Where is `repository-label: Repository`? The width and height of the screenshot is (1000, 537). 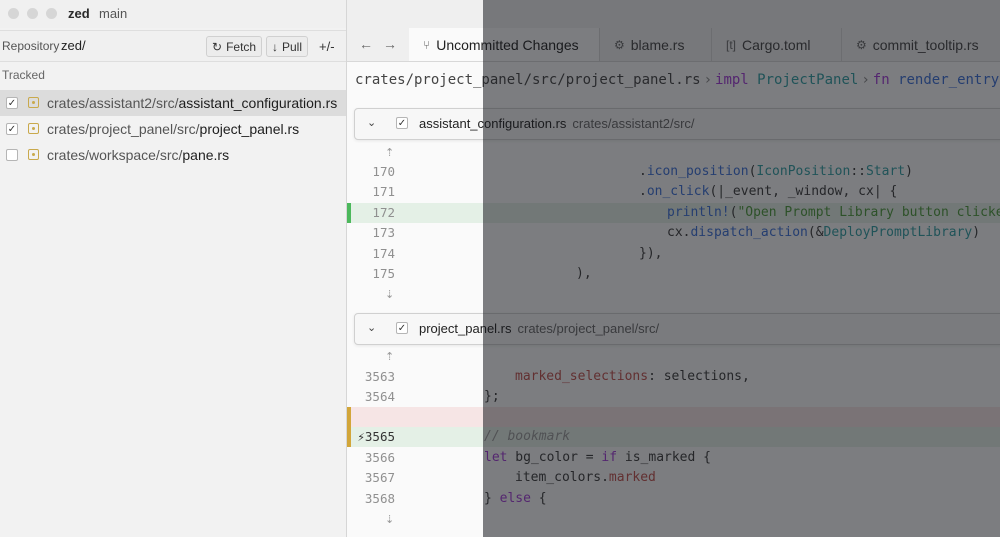
repository-label: Repository is located at coordinates (31, 46).